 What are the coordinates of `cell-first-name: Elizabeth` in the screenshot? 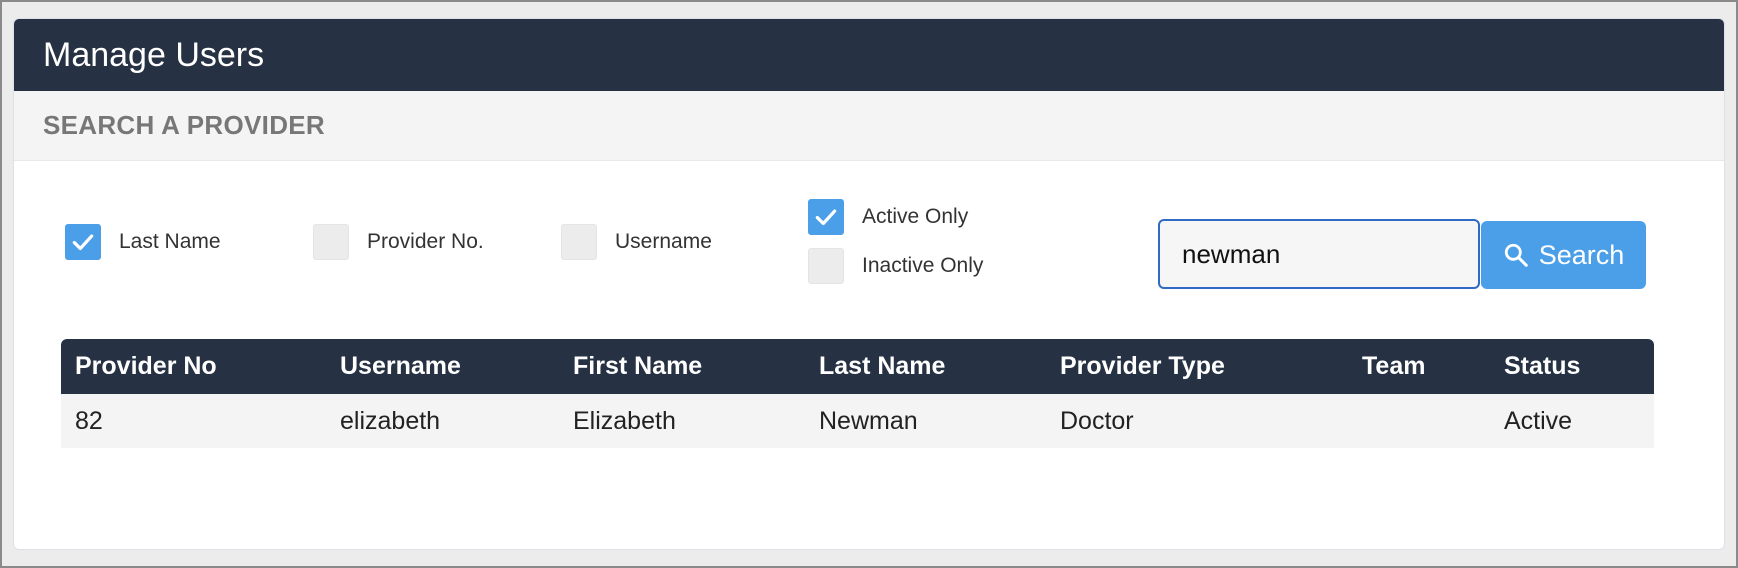 It's located at (682, 421).